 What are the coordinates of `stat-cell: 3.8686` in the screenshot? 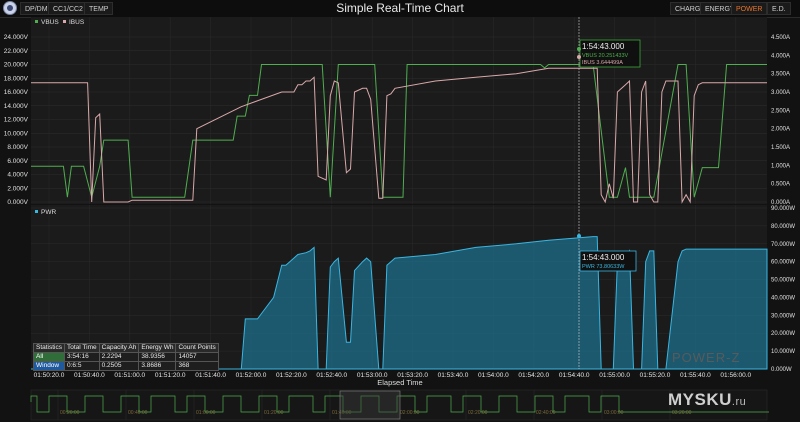 It's located at (157, 366).